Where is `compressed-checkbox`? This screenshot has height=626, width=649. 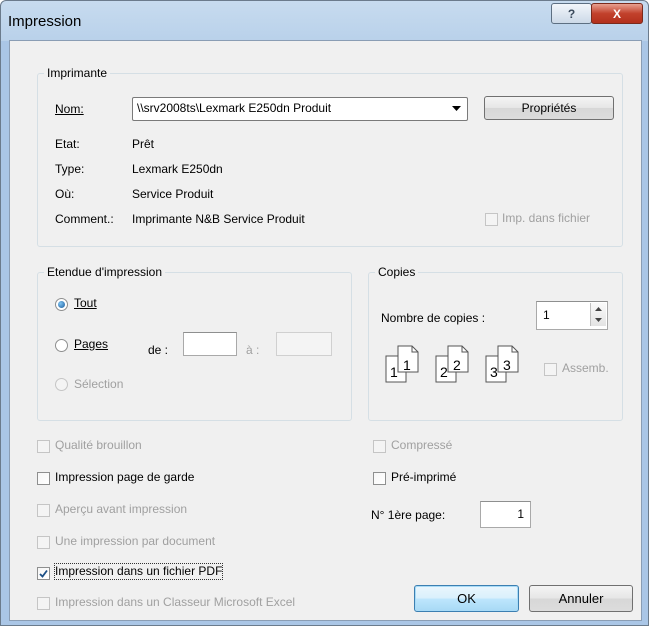 compressed-checkbox is located at coordinates (379, 446).